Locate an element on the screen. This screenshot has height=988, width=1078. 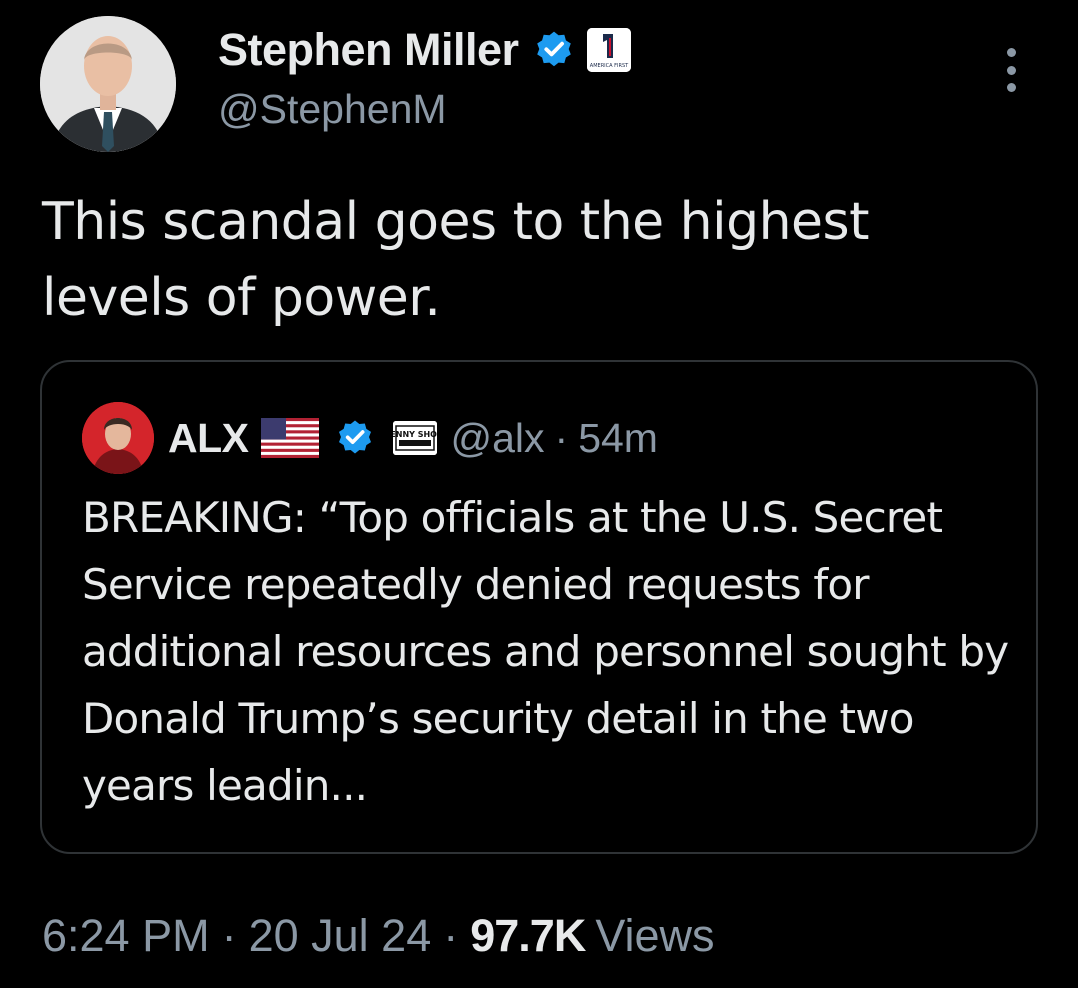
tweet-meta: 6:24 PM · 20 Jul 24 · 97.7K Views is located at coordinates (378, 936).